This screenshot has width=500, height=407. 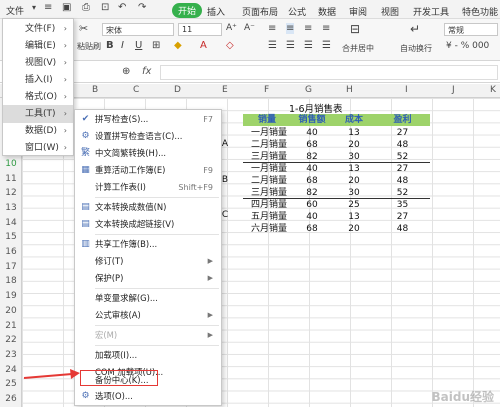 I want to click on row-header: 23, so click(x=11, y=355).